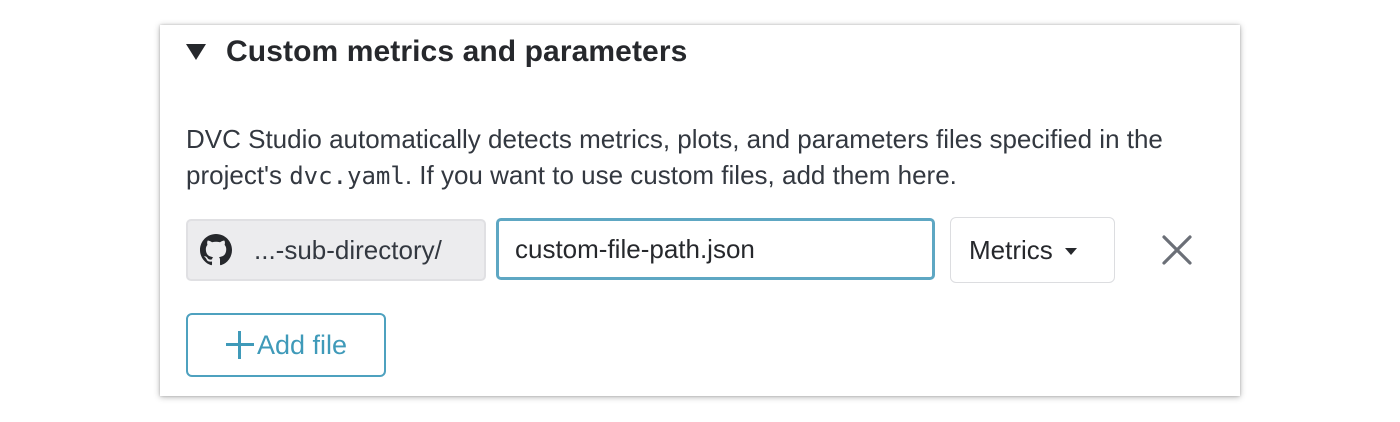 The height and width of the screenshot is (422, 1400). What do you see at coordinates (1011, 249) in the screenshot?
I see `file-type-label: Metrics` at bounding box center [1011, 249].